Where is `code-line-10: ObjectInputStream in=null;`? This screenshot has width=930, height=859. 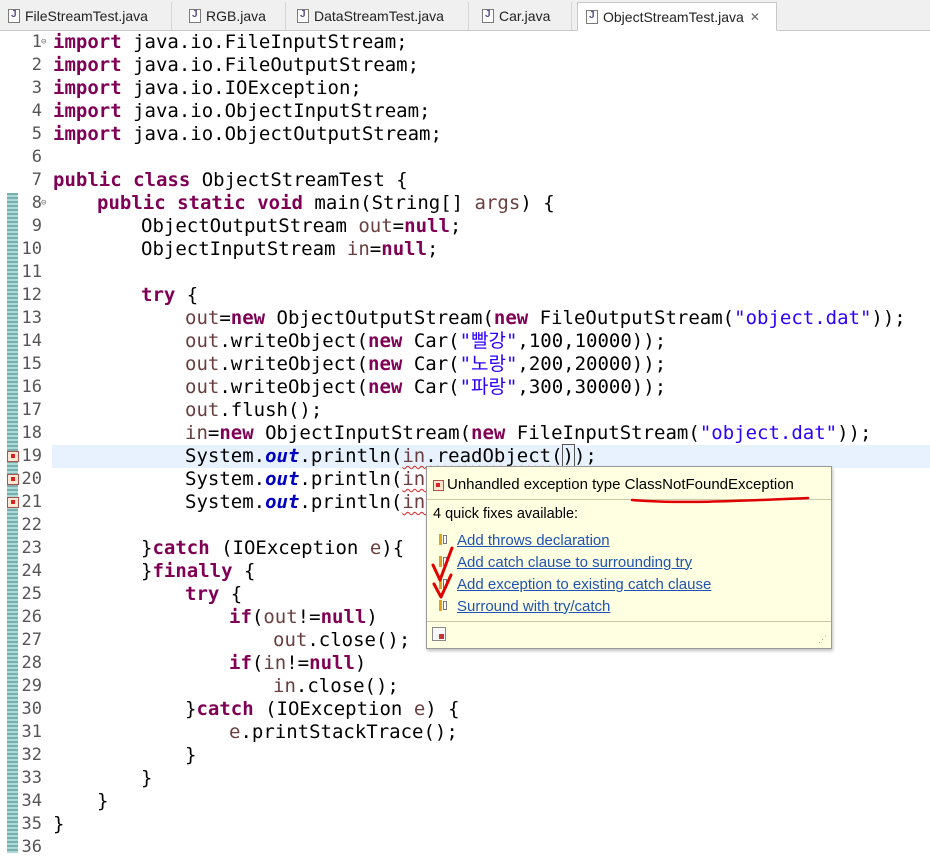 code-line-10: ObjectInputStream in=null; is located at coordinates (290, 249).